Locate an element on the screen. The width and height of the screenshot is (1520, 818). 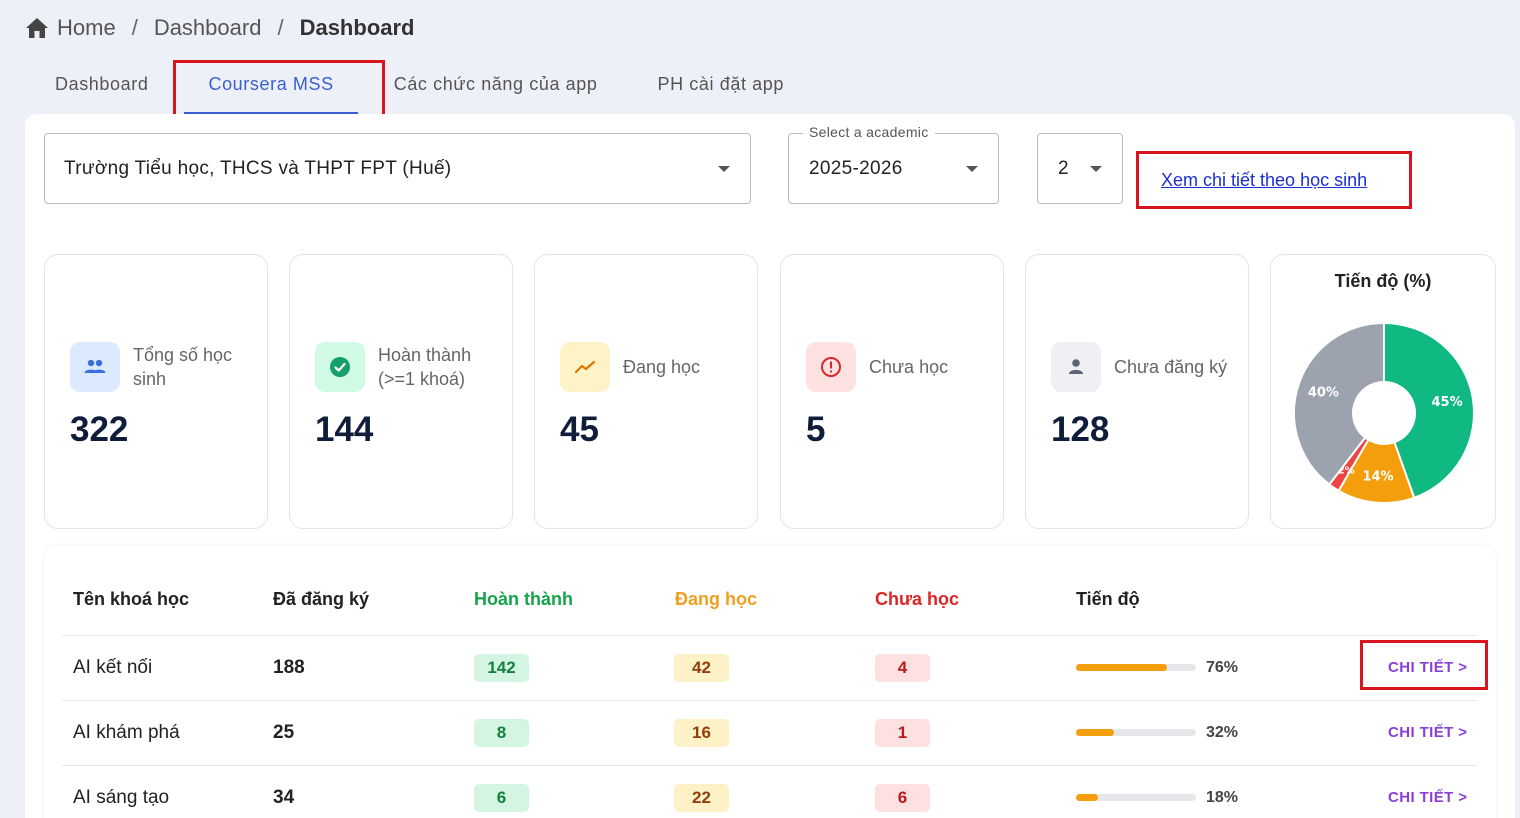
header-course: Tên khoá học is located at coordinates (131, 599).